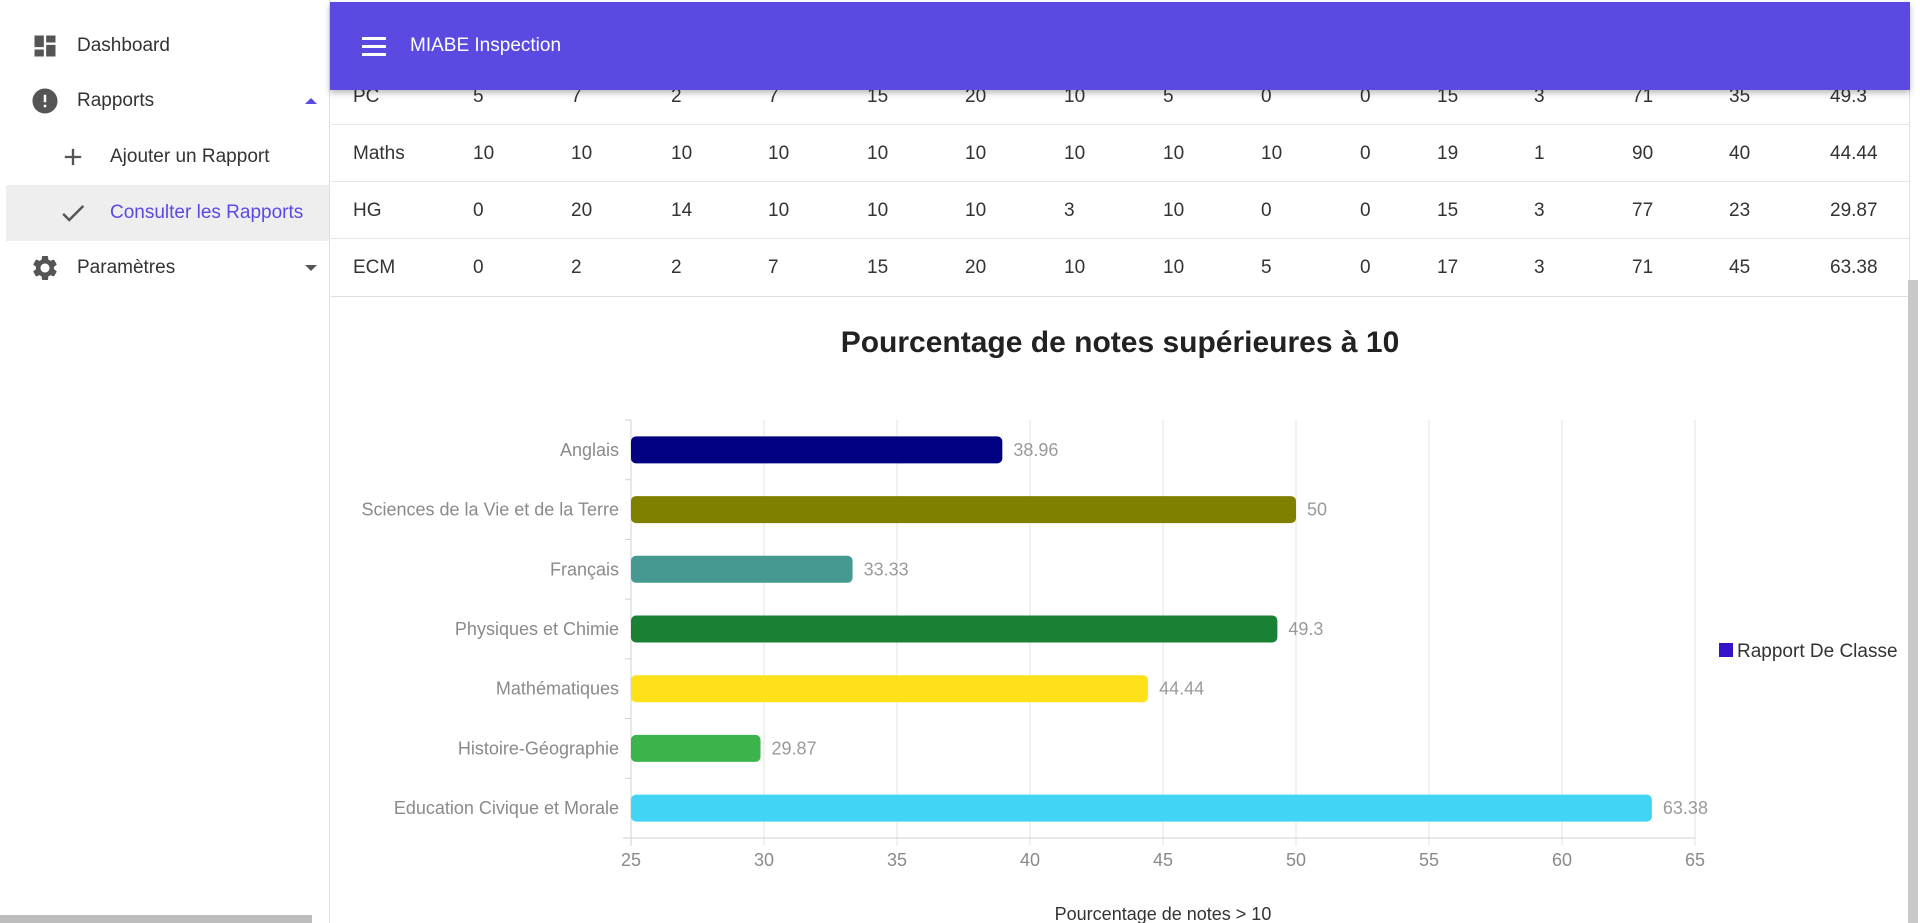 This screenshot has height=923, width=1920. I want to click on x-tick-label: 35, so click(897, 860).